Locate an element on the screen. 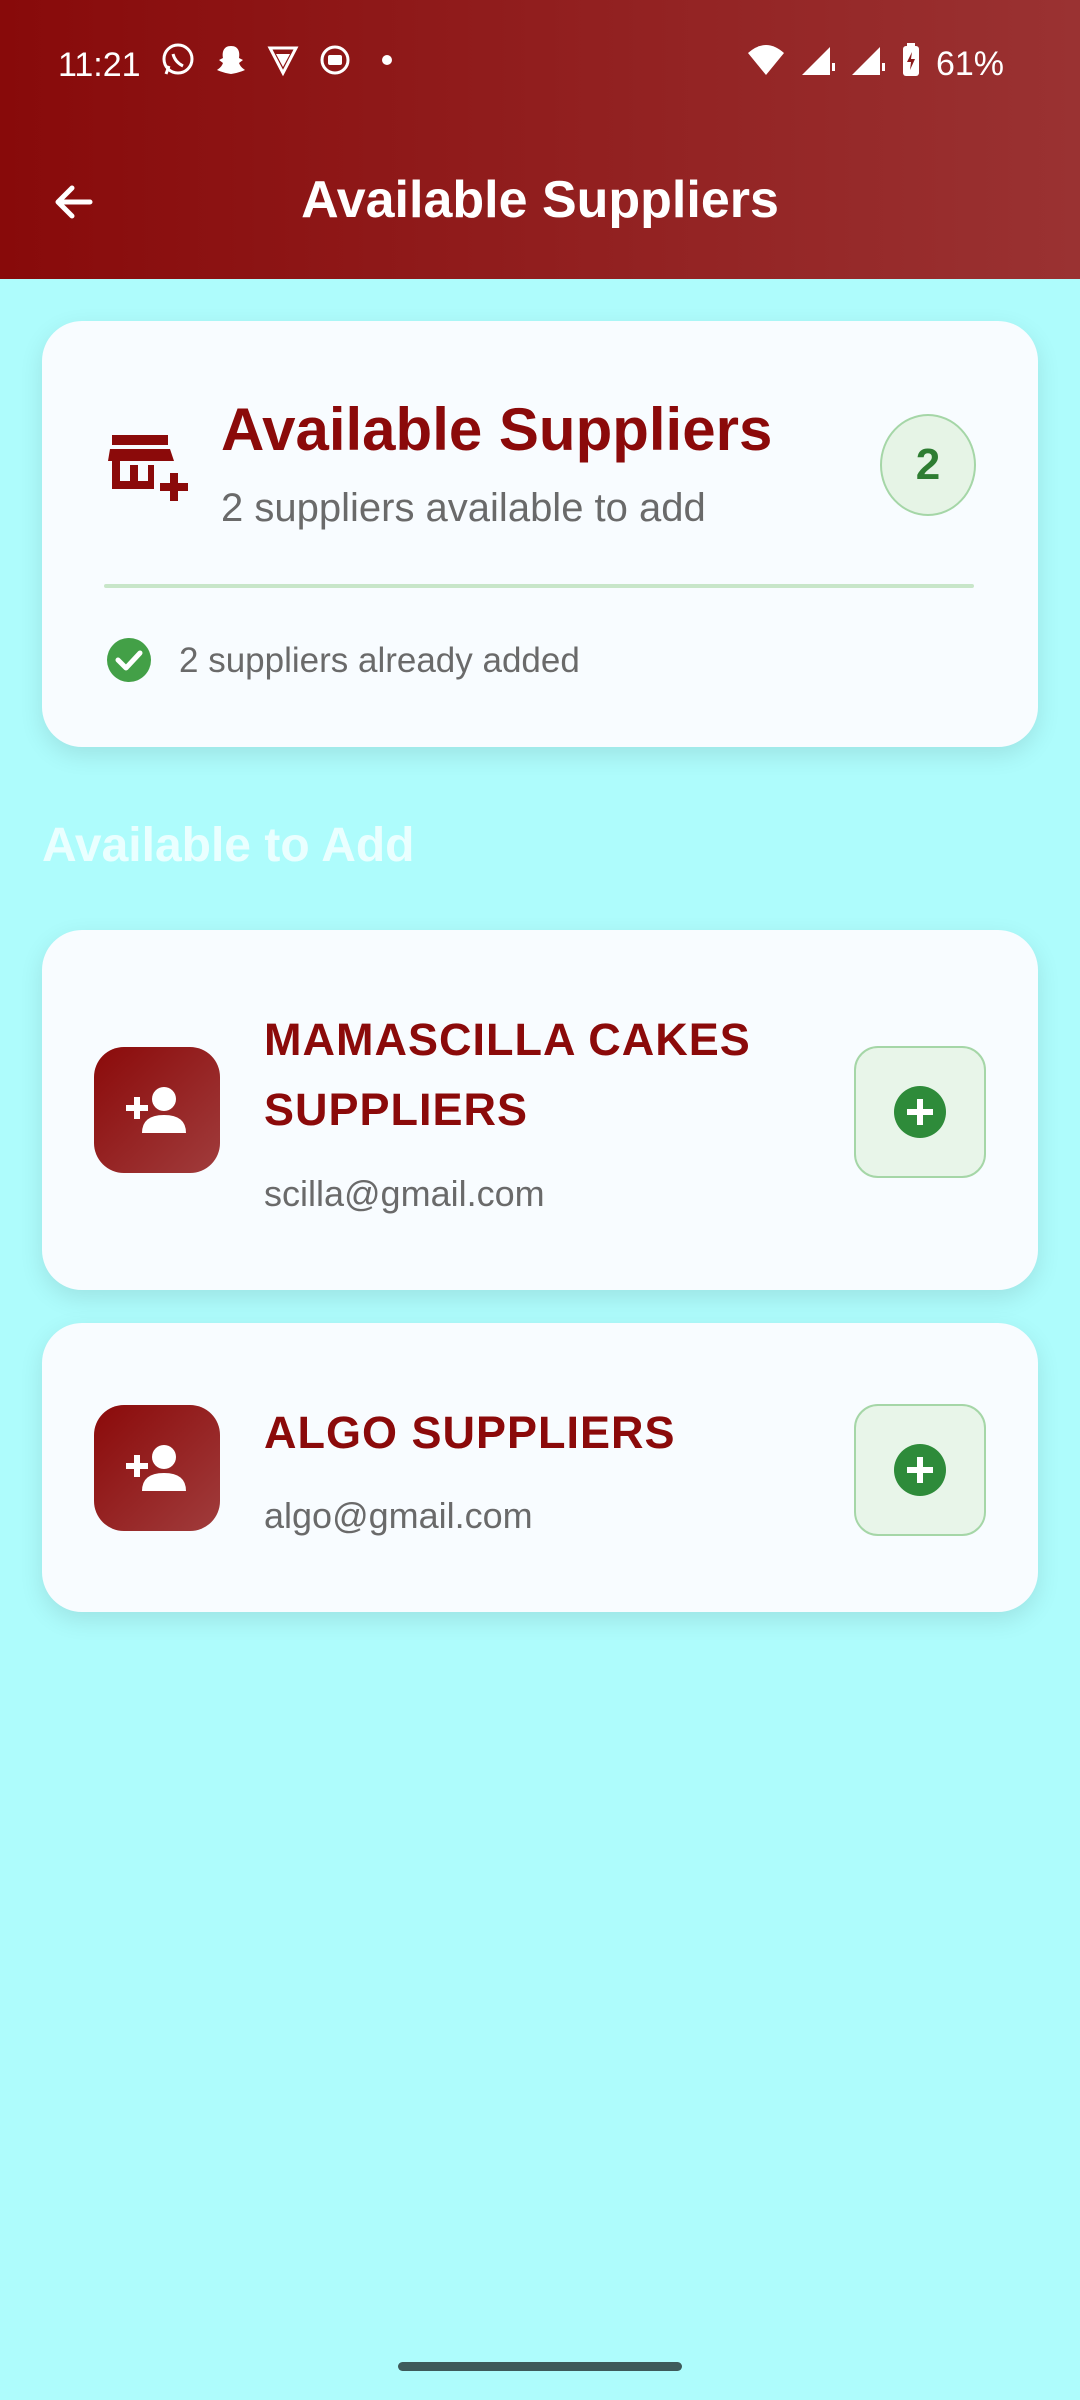 The image size is (1080, 2400). home-indicator is located at coordinates (540, 2366).